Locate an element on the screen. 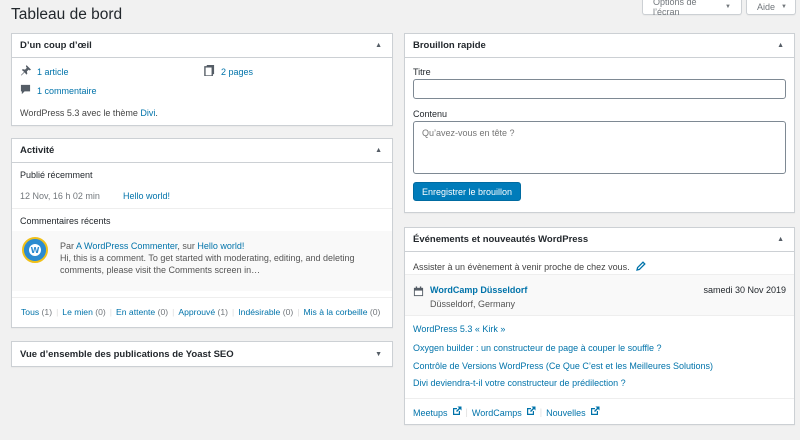 This screenshot has width=800, height=440. svg-text: W is located at coordinates (35, 250).